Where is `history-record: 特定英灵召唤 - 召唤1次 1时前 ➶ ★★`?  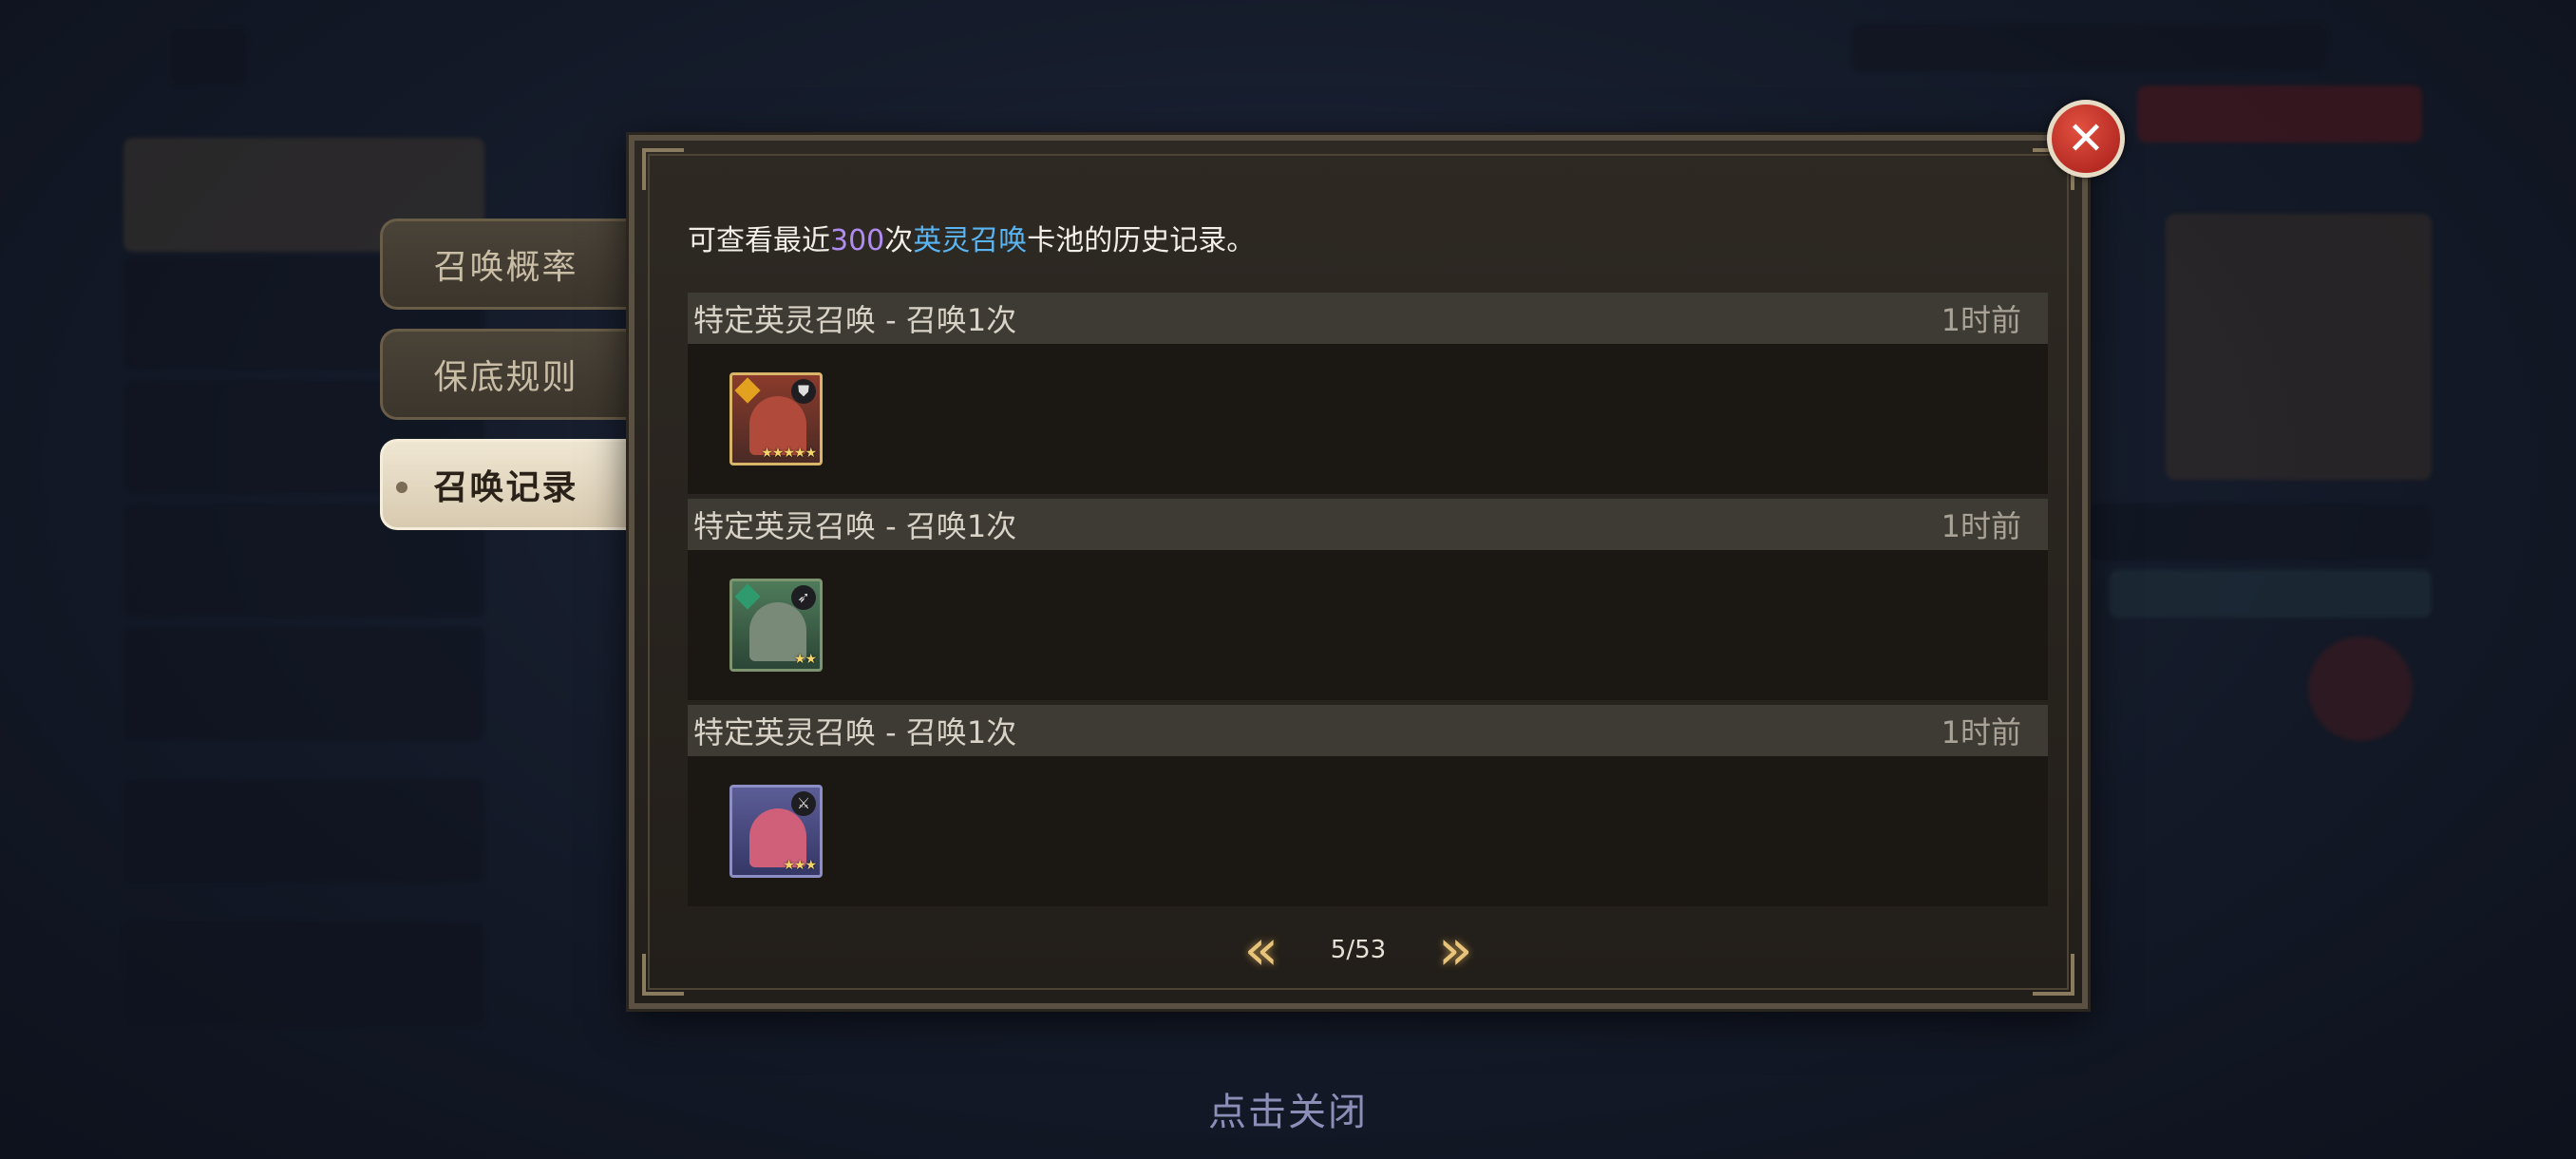
history-record: 特定英灵召唤 - 召唤1次 1时前 ➶ ★★ is located at coordinates (1368, 599).